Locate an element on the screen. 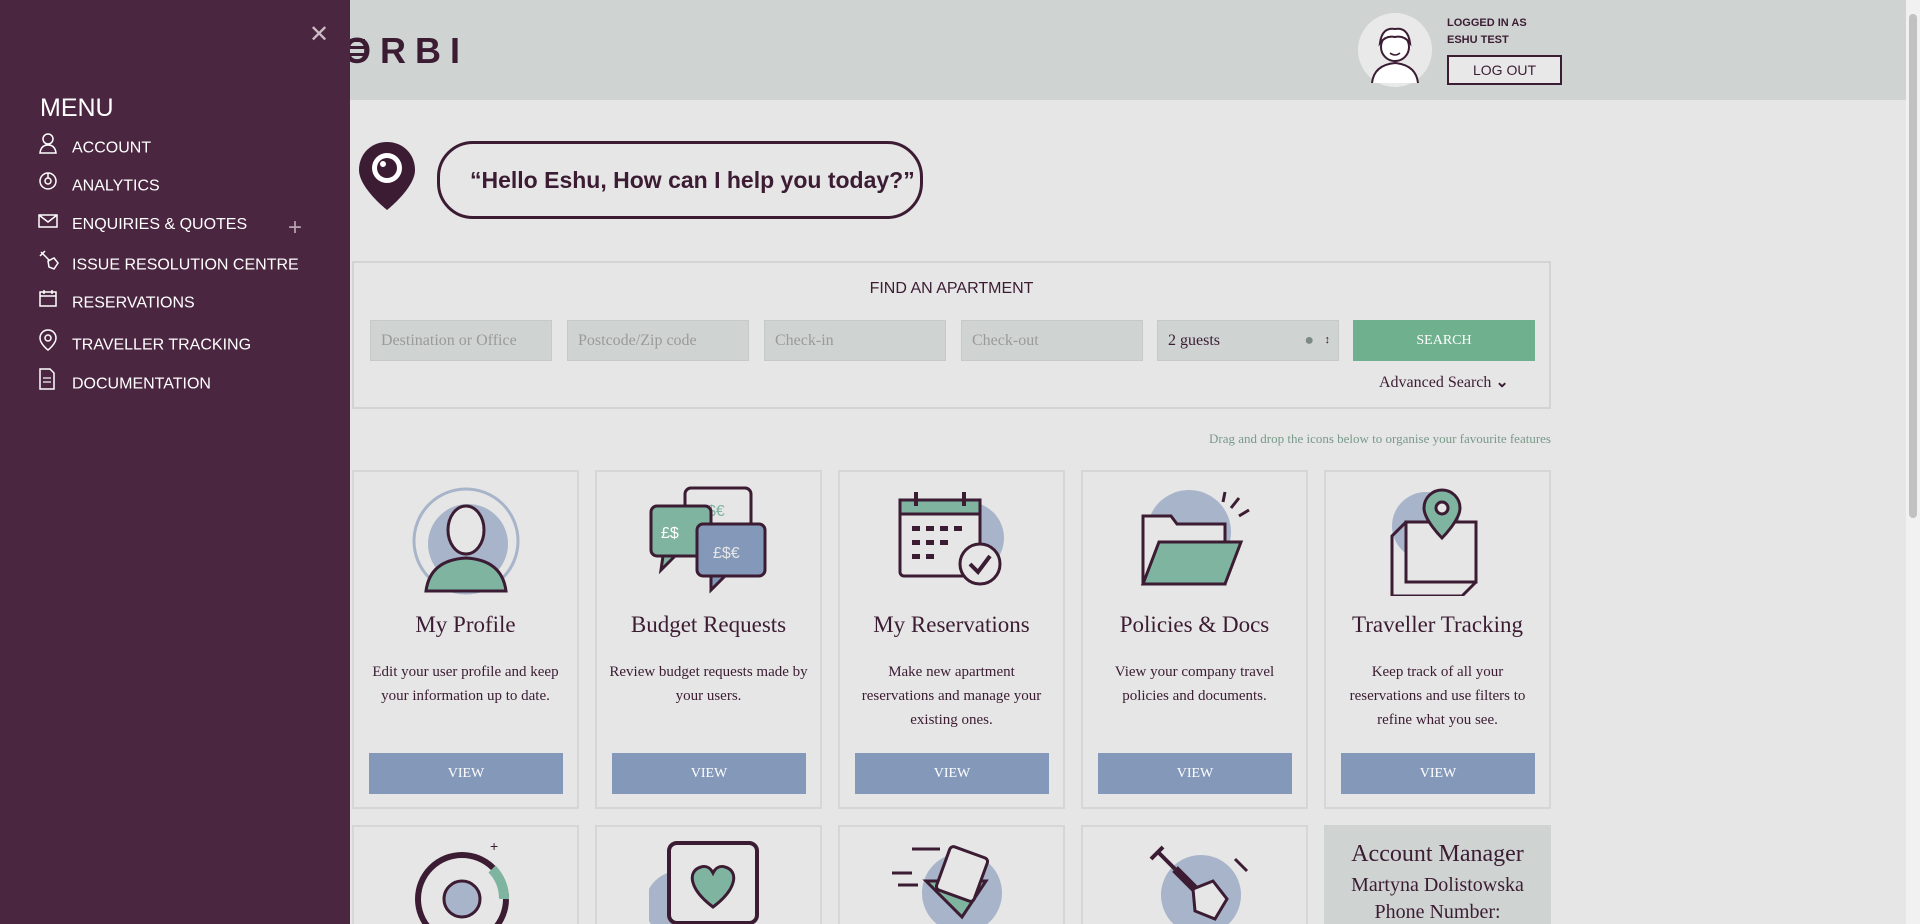  tools-icon is located at coordinates (55, 265).